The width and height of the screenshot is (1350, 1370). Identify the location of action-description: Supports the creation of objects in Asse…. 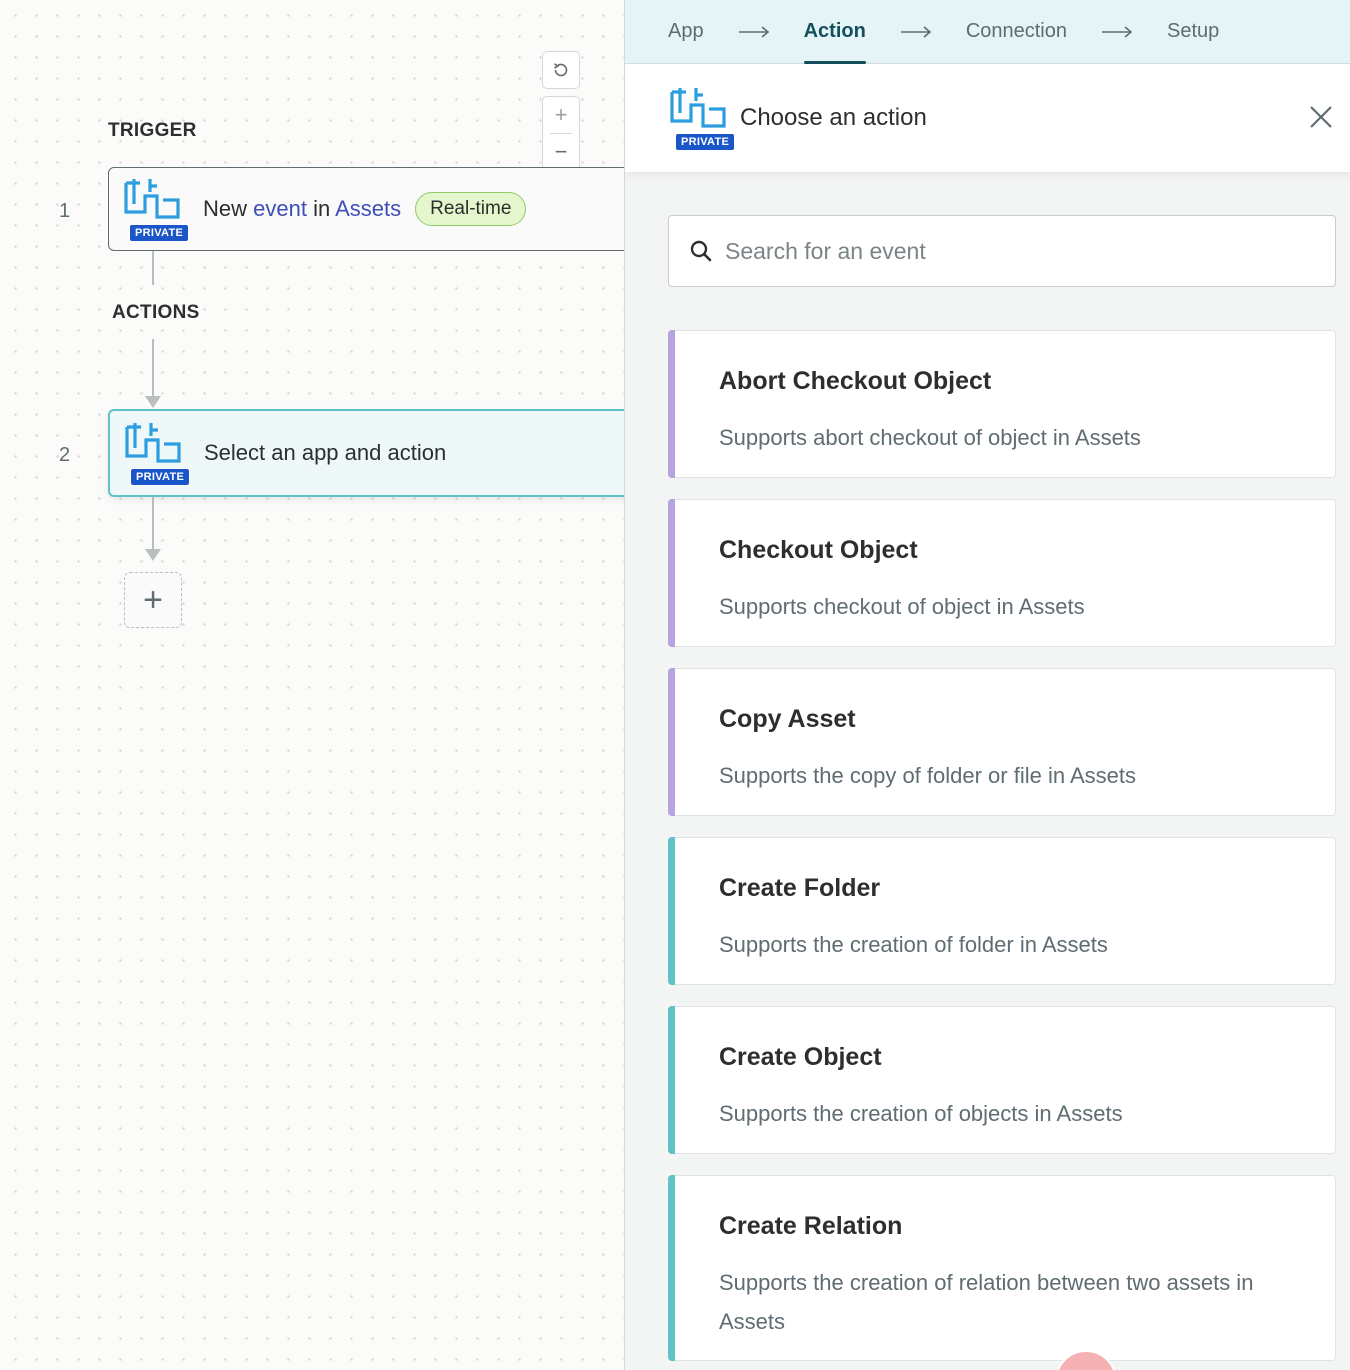
(921, 1113).